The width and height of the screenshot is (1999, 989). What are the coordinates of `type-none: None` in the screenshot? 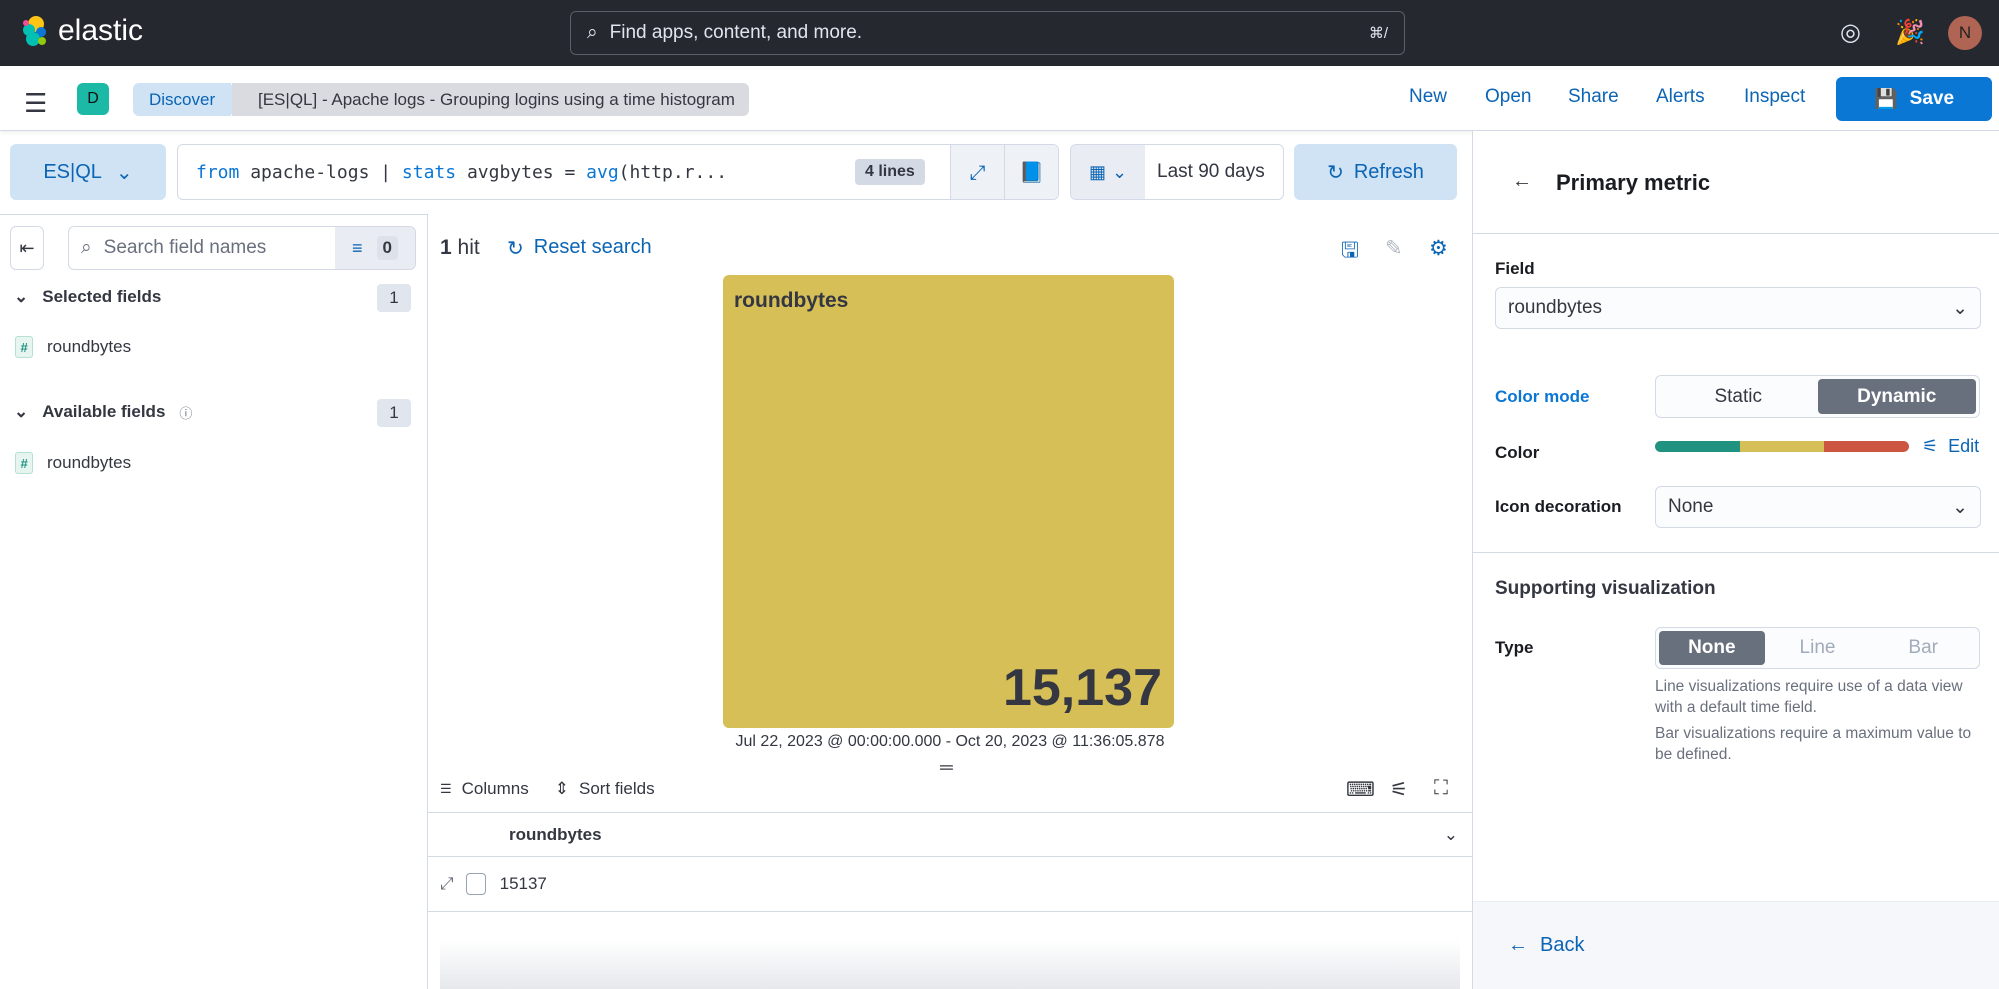 It's located at (1712, 648).